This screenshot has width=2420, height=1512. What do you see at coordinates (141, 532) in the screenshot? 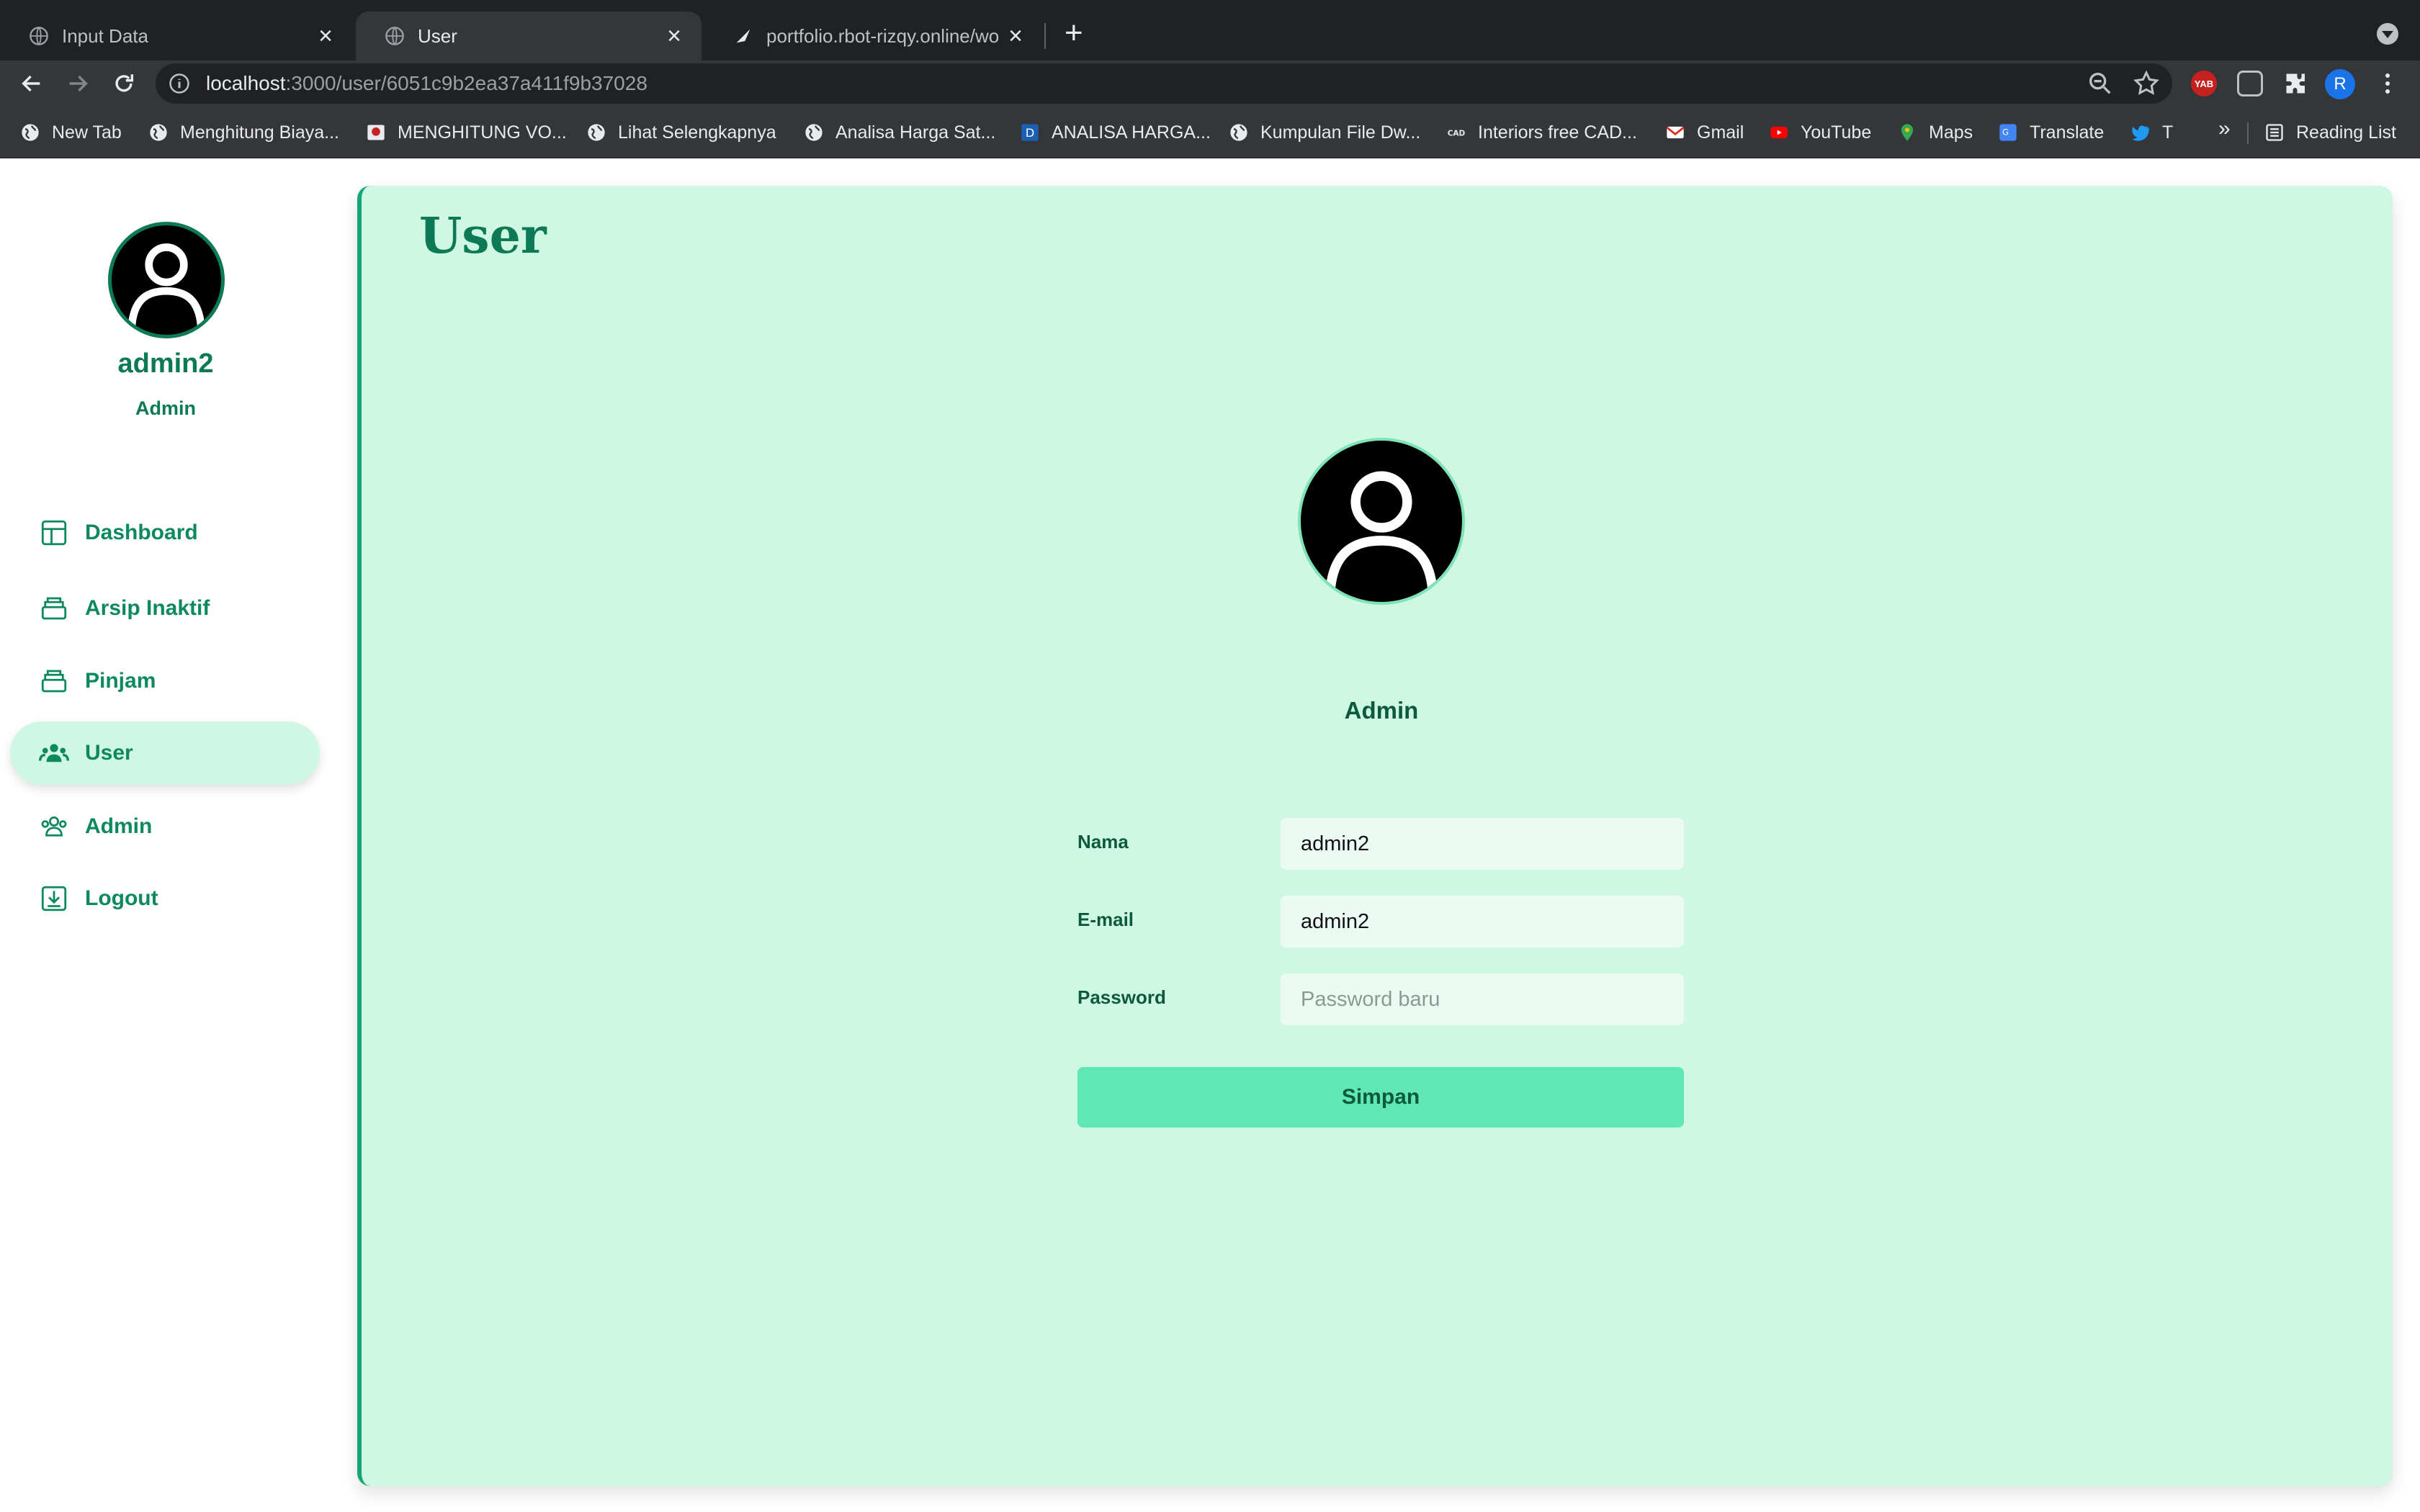
I see `sidebar-item-label: Dashboard` at bounding box center [141, 532].